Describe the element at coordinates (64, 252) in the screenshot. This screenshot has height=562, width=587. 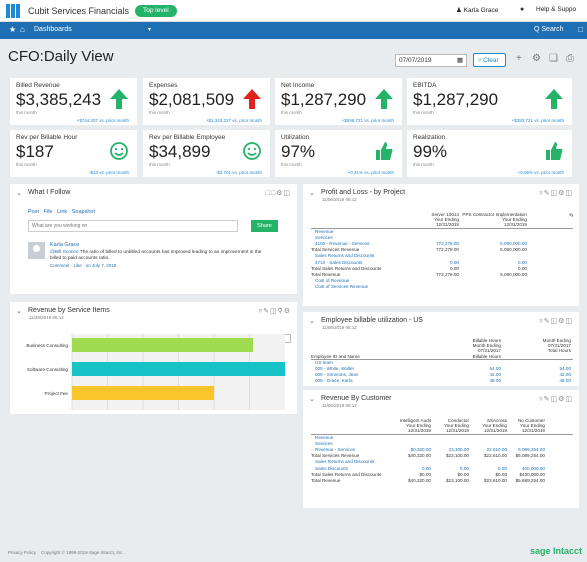
I see `mention-link: @Bill Sconce` at that location.